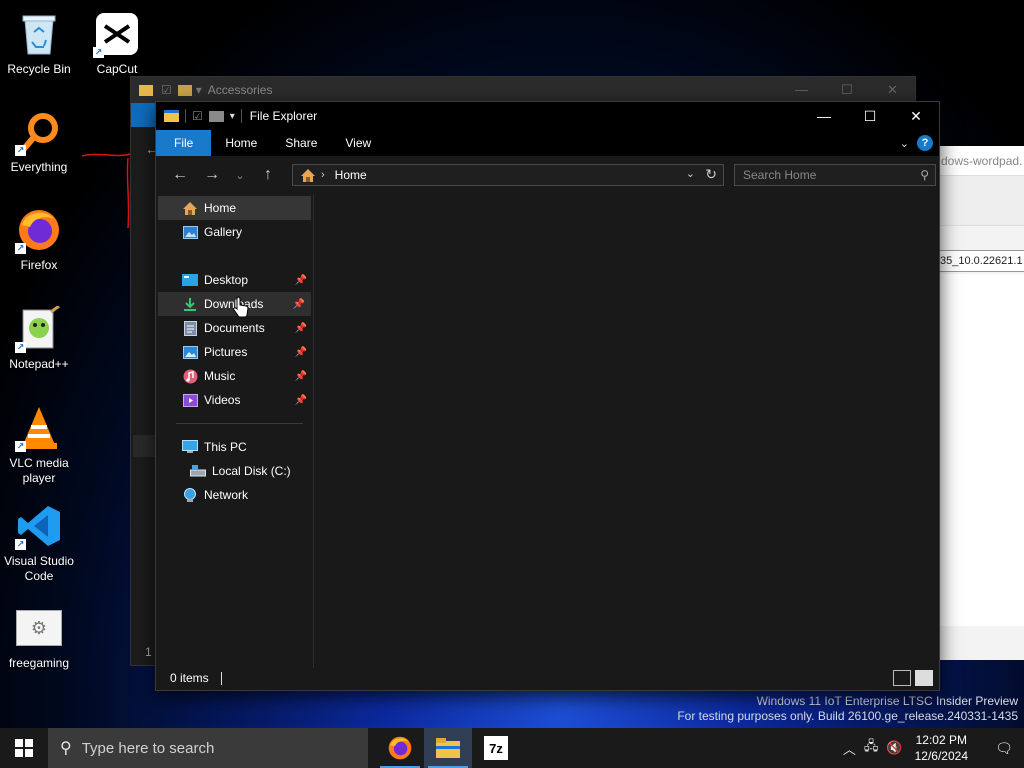 The image size is (1024, 768). What do you see at coordinates (980, 450) in the screenshot?
I see `document-area` at bounding box center [980, 450].